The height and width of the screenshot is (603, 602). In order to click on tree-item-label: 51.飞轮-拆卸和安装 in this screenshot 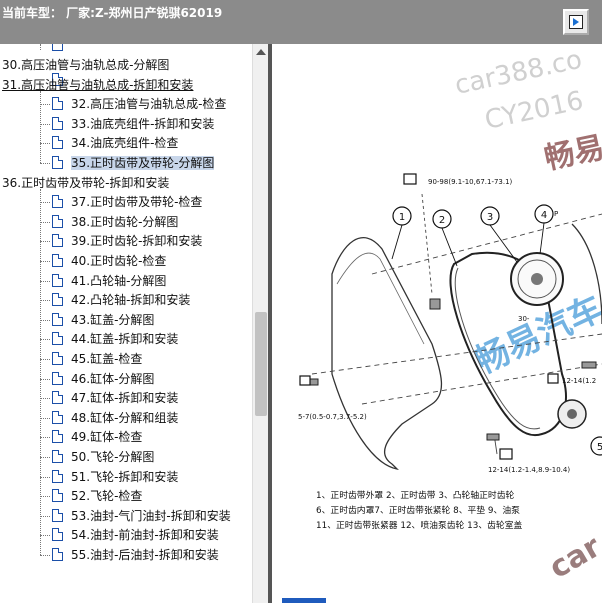, I will do `click(125, 476)`.